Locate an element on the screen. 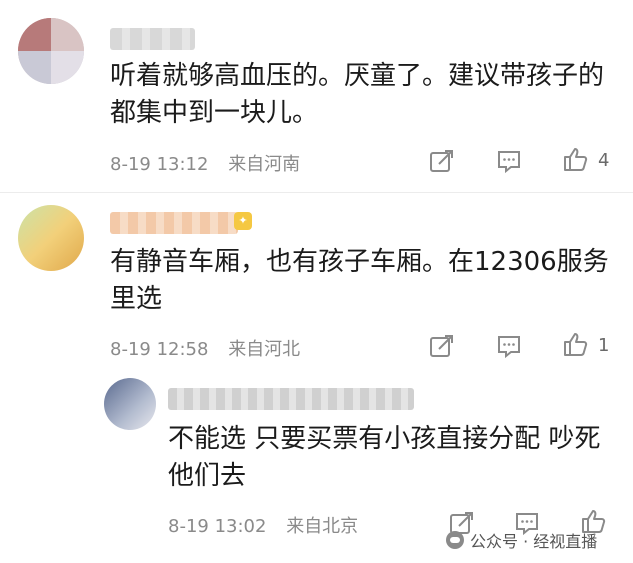 This screenshot has width=633, height=563. comment-date: 8-19 13:02 is located at coordinates (217, 526).